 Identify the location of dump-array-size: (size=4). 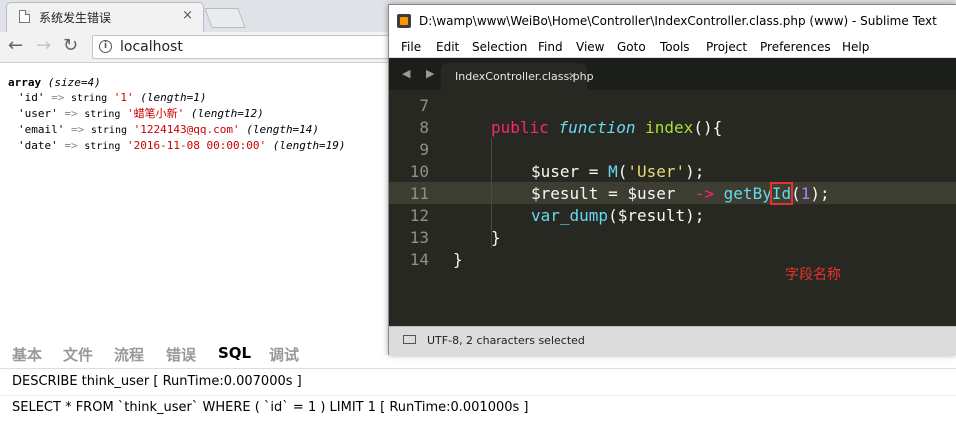
(74, 82).